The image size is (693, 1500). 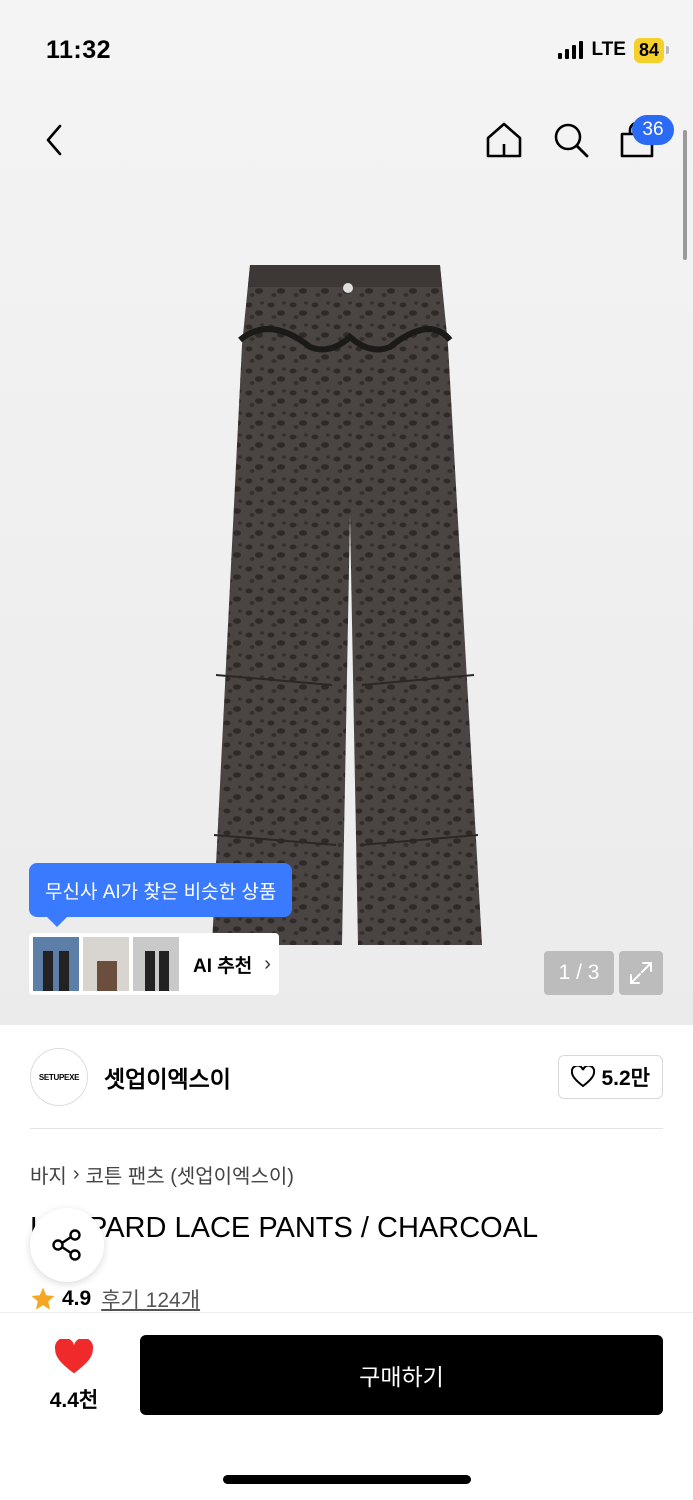 What do you see at coordinates (346, 50) in the screenshot?
I see `status-bar: 11:32 LTE 84` at bounding box center [346, 50].